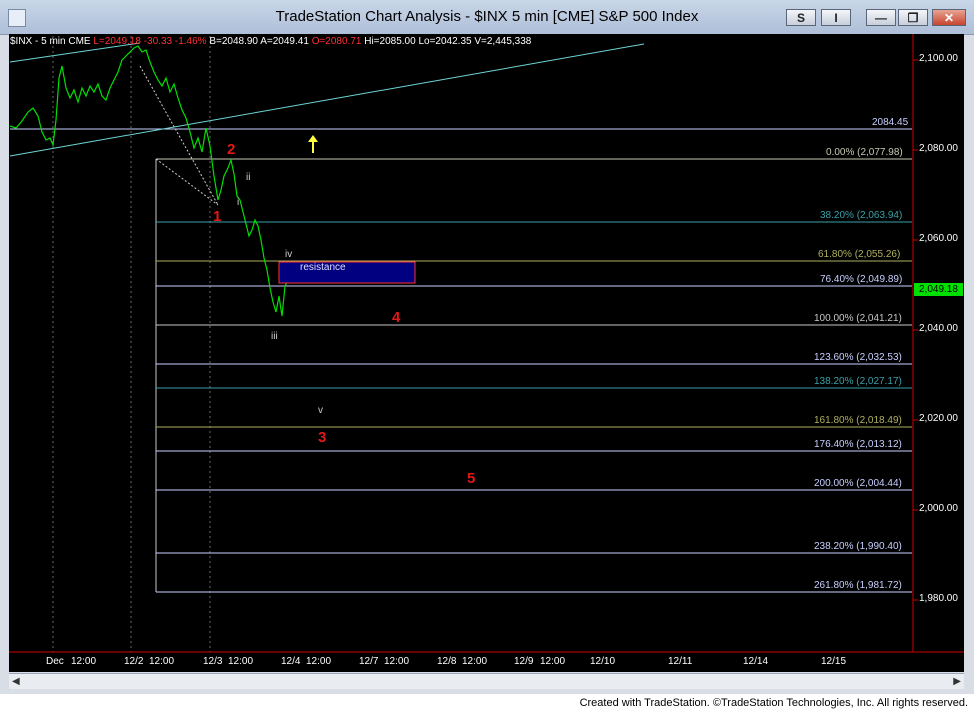 The height and width of the screenshot is (710, 974). I want to click on status-last: L=2049.18, so click(117, 41).